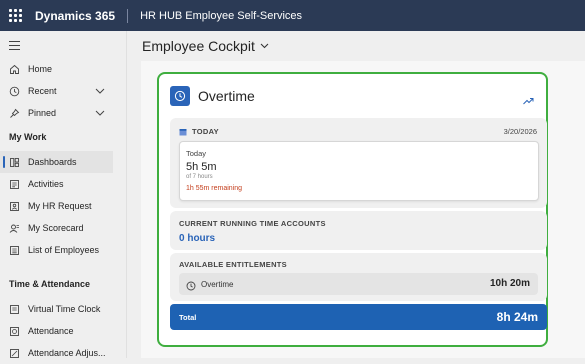 The width and height of the screenshot is (585, 364). Describe the element at coordinates (40, 69) in the screenshot. I see `sidebar-item-label: Home` at that location.